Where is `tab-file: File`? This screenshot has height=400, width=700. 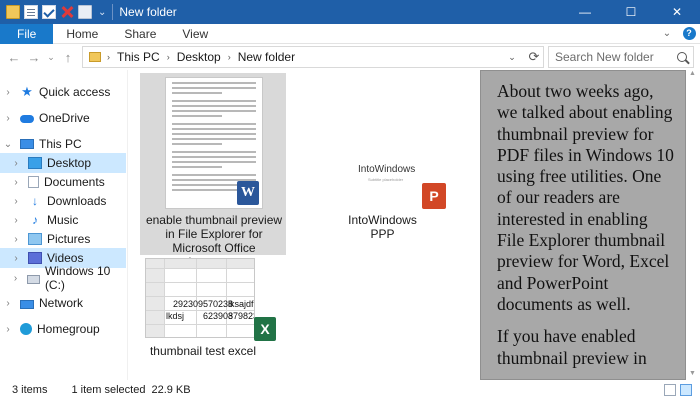 tab-file: File is located at coordinates (27, 33).